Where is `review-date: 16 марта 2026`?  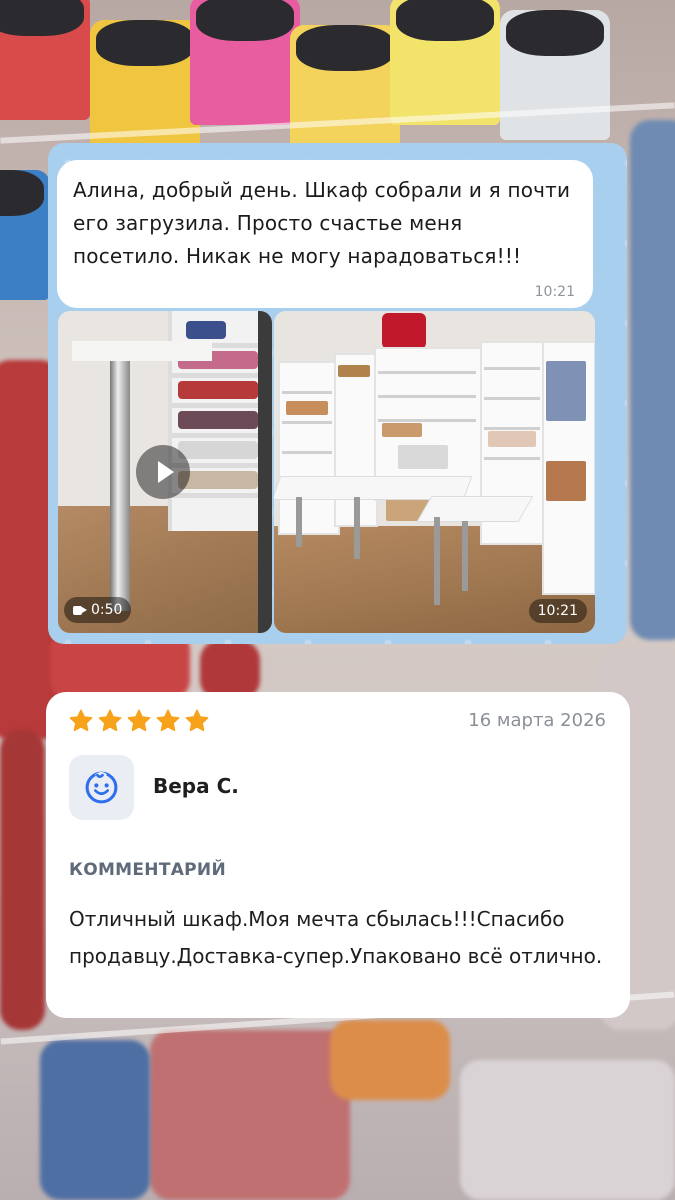 review-date: 16 марта 2026 is located at coordinates (537, 720).